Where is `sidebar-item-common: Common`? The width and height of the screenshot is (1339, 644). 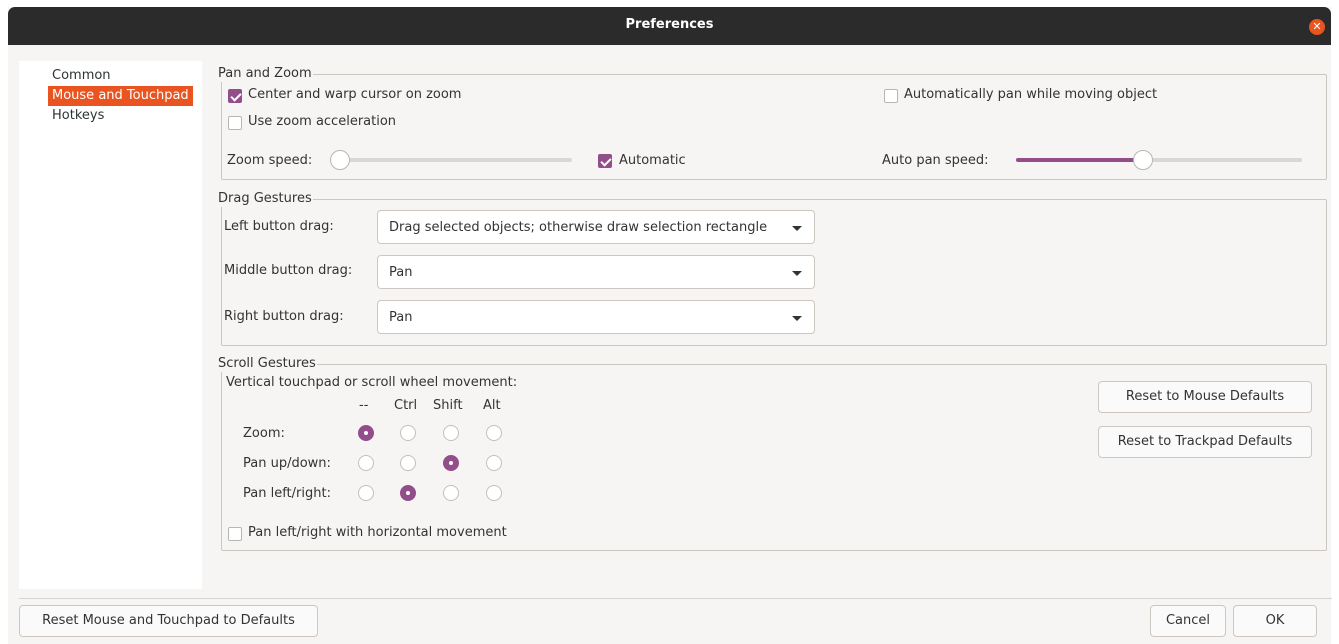
sidebar-item-common: Common is located at coordinates (81, 76).